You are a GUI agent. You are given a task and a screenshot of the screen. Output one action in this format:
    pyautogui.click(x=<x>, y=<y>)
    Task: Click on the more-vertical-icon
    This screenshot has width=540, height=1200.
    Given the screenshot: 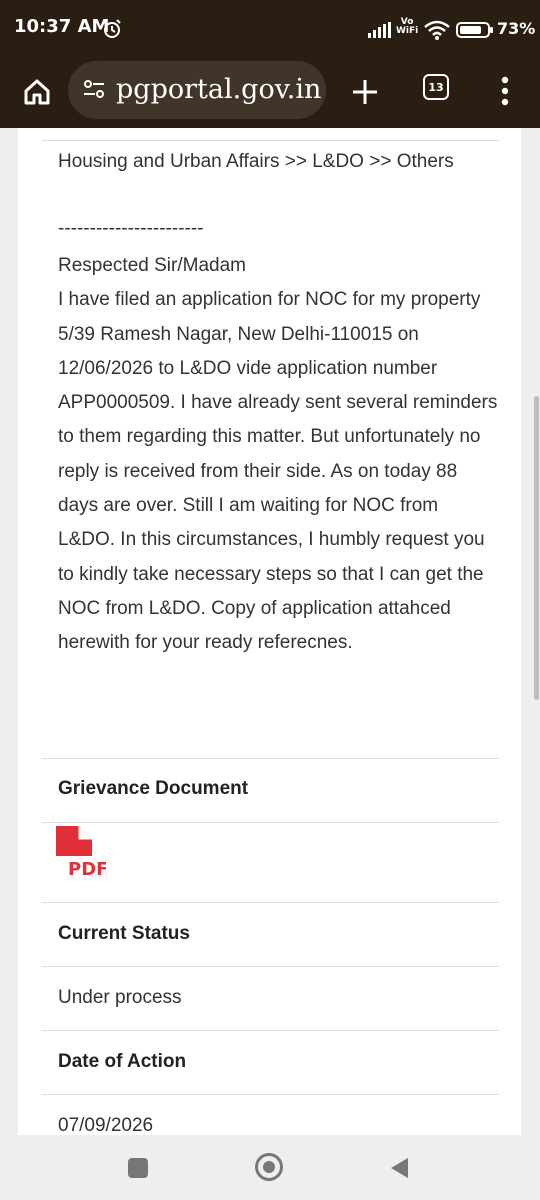 What is the action you would take?
    pyautogui.click(x=505, y=91)
    